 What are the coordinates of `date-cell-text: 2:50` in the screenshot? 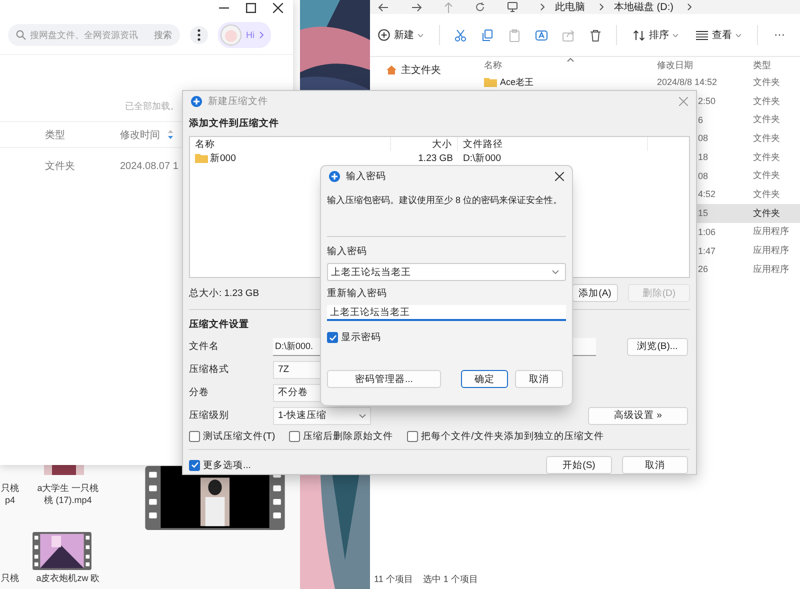 It's located at (707, 101).